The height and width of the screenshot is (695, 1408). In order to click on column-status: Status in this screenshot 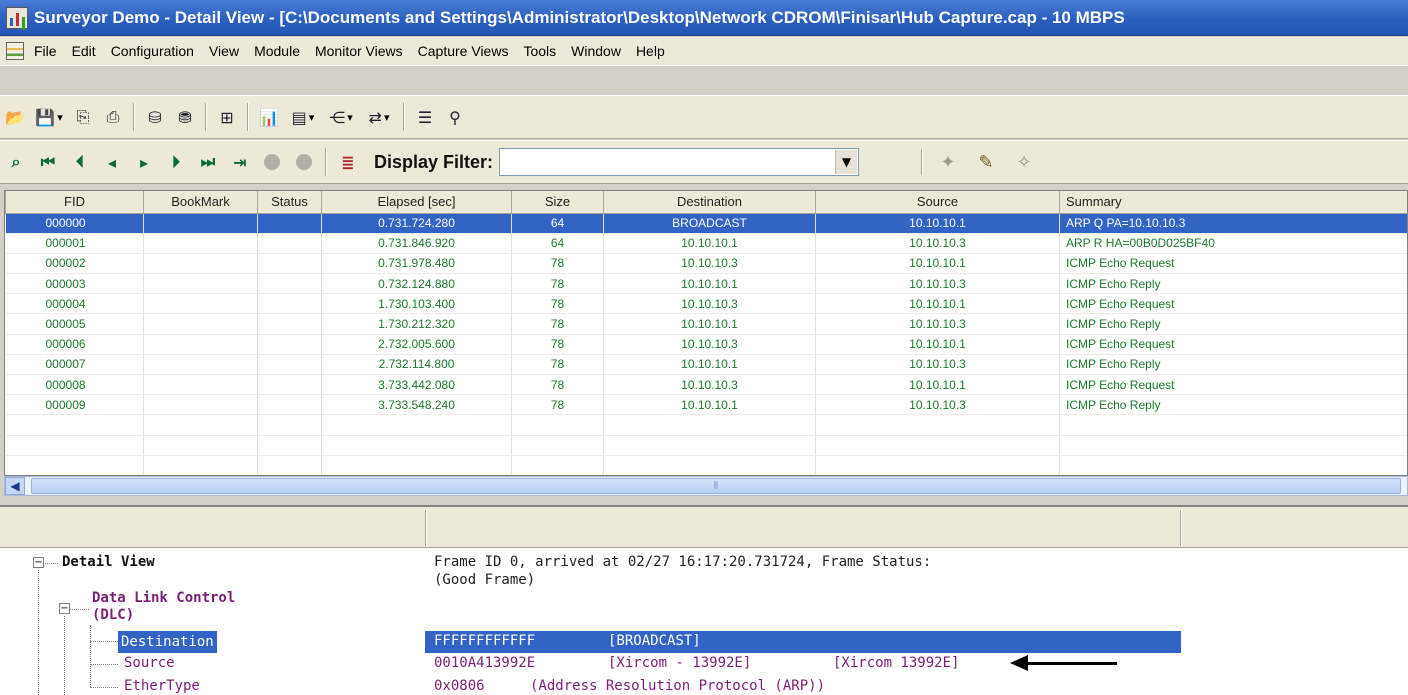, I will do `click(289, 202)`.